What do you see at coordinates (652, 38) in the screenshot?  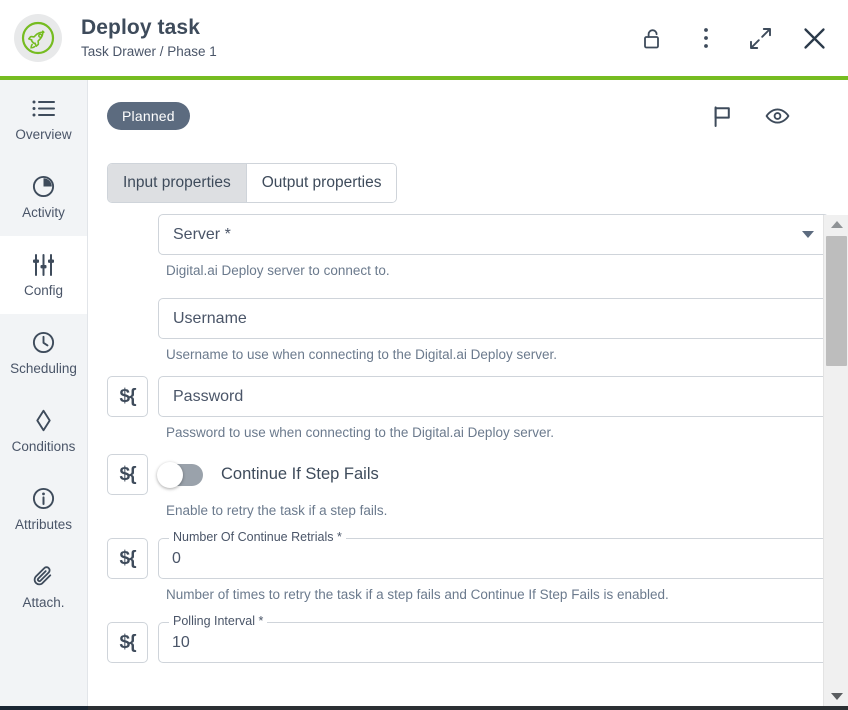 I see `unlock-icon` at bounding box center [652, 38].